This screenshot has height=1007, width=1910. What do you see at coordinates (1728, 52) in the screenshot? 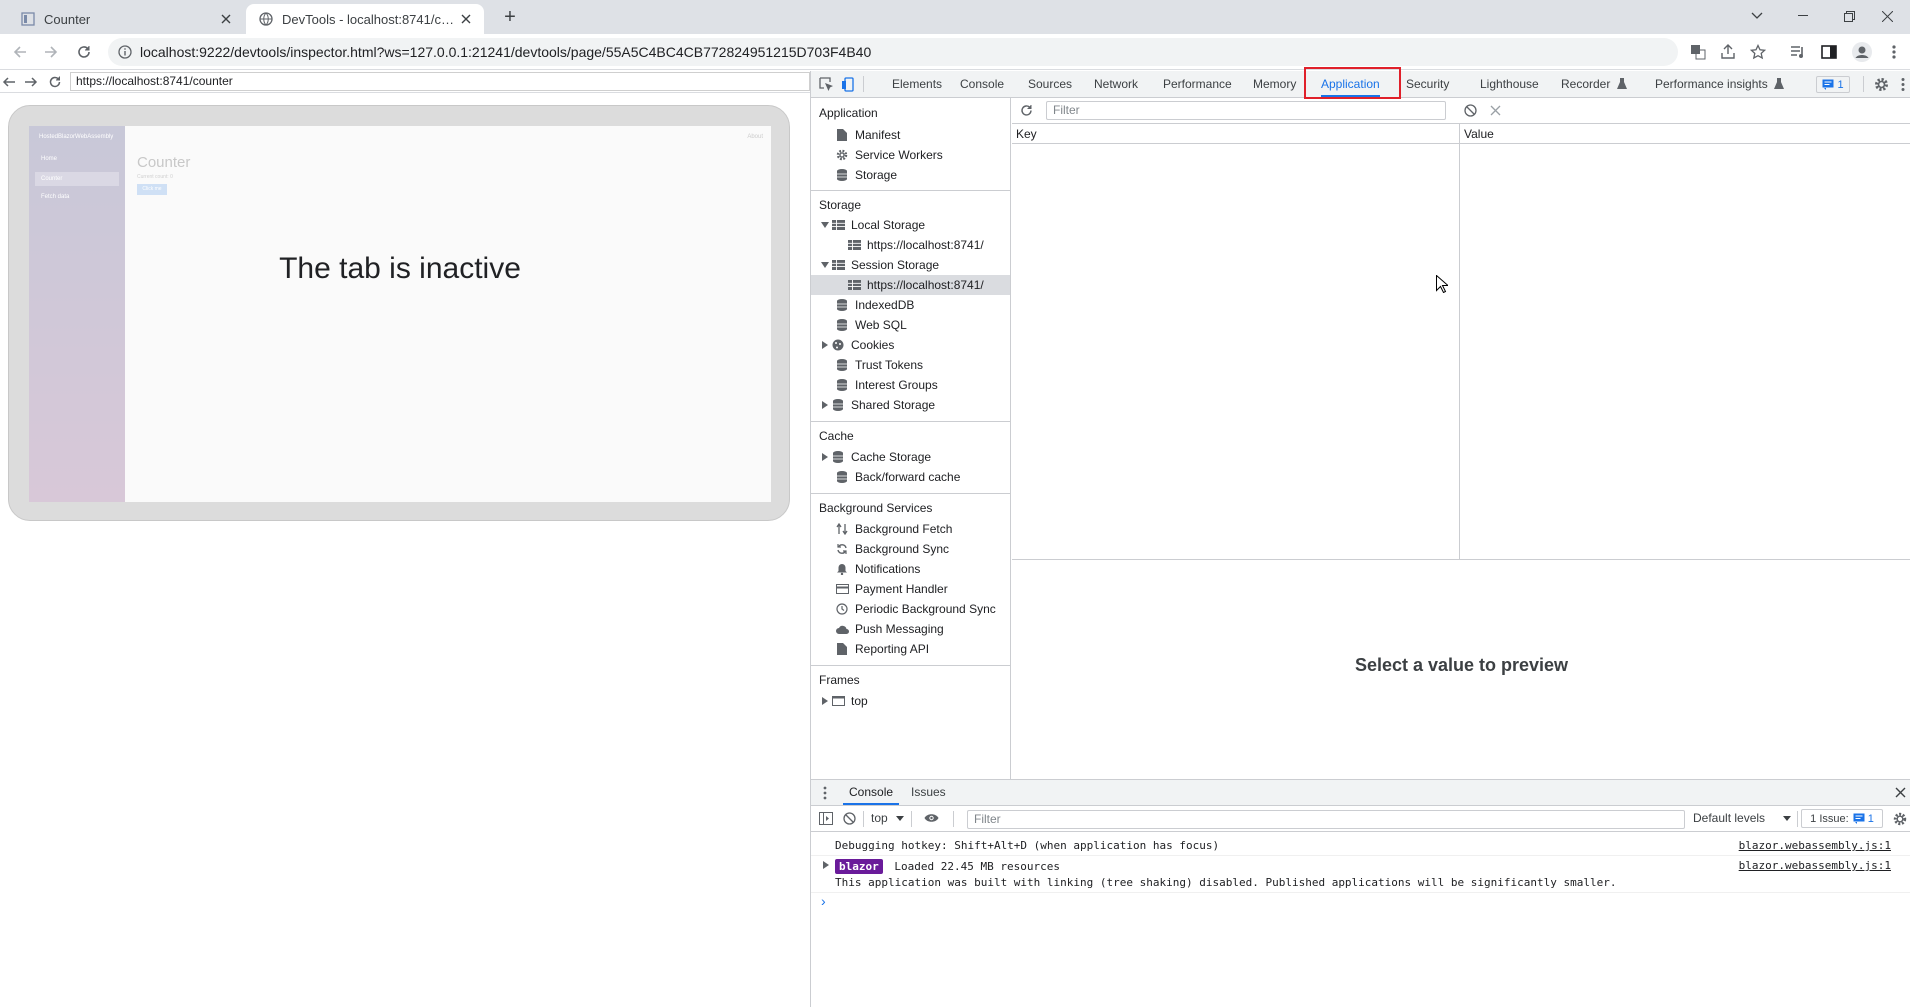
I see `share-icon` at bounding box center [1728, 52].